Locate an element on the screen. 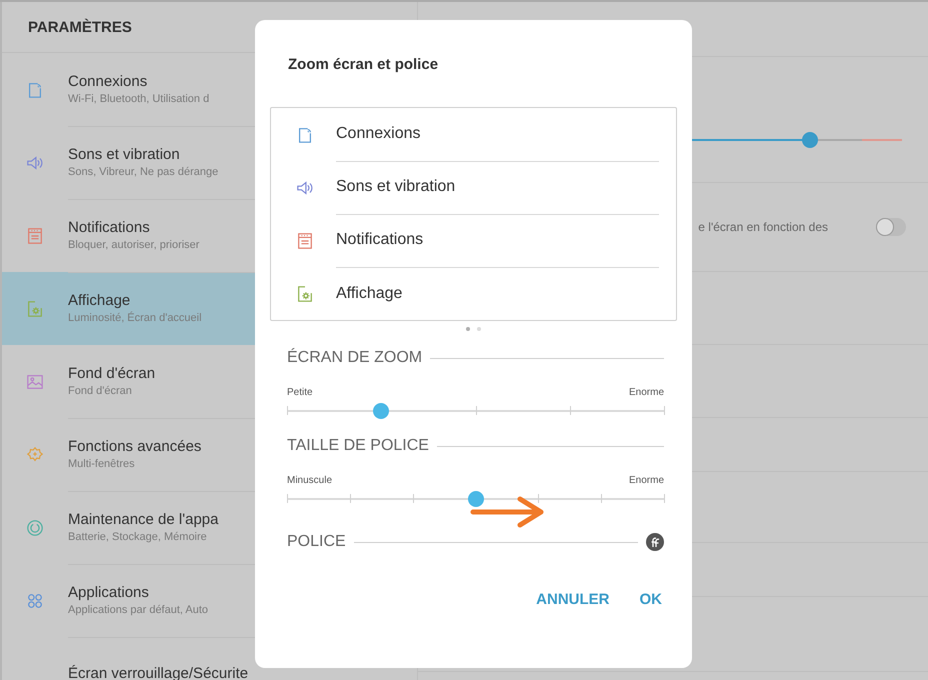 This screenshot has height=680, width=928. setting-label: e l'écran en fonction des is located at coordinates (763, 227).